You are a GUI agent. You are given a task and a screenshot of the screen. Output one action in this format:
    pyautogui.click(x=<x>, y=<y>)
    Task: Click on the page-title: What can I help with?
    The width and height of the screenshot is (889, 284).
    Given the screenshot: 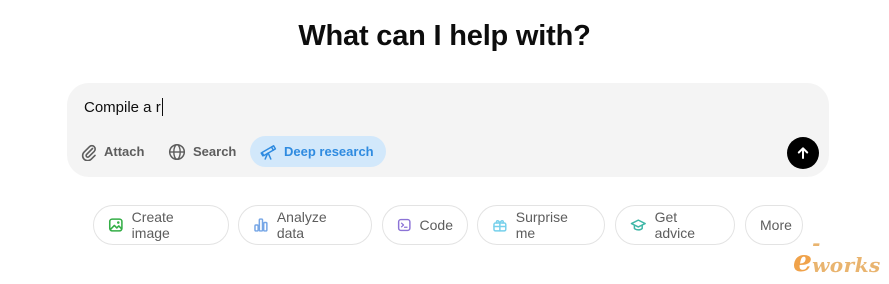 What is the action you would take?
    pyautogui.click(x=444, y=36)
    